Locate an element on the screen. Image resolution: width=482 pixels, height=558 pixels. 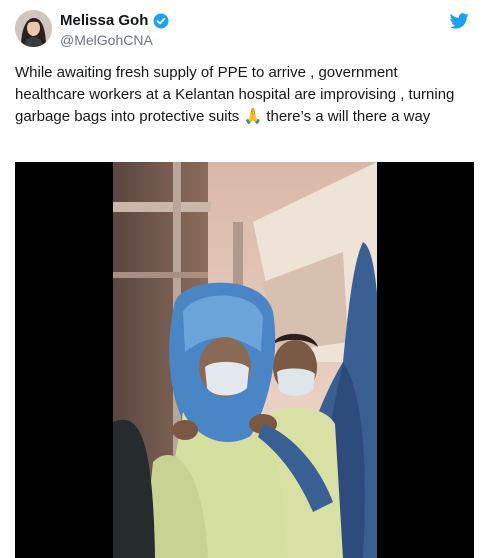
twitter-bird-icon is located at coordinates (459, 21).